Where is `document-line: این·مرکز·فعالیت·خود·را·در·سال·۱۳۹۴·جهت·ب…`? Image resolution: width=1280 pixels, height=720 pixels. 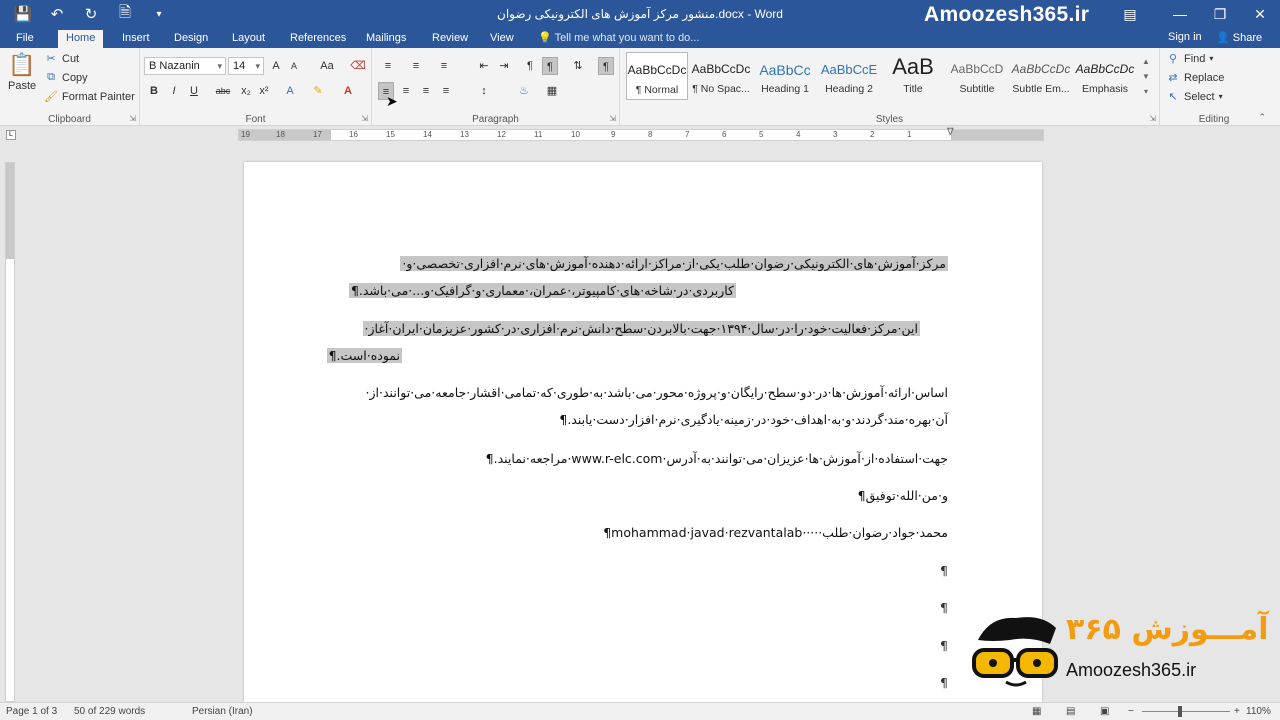 document-line: این·مرکز·فعالیت·خود·را·در·سال·۱۳۹۴·جهت·ب… is located at coordinates (641, 328).